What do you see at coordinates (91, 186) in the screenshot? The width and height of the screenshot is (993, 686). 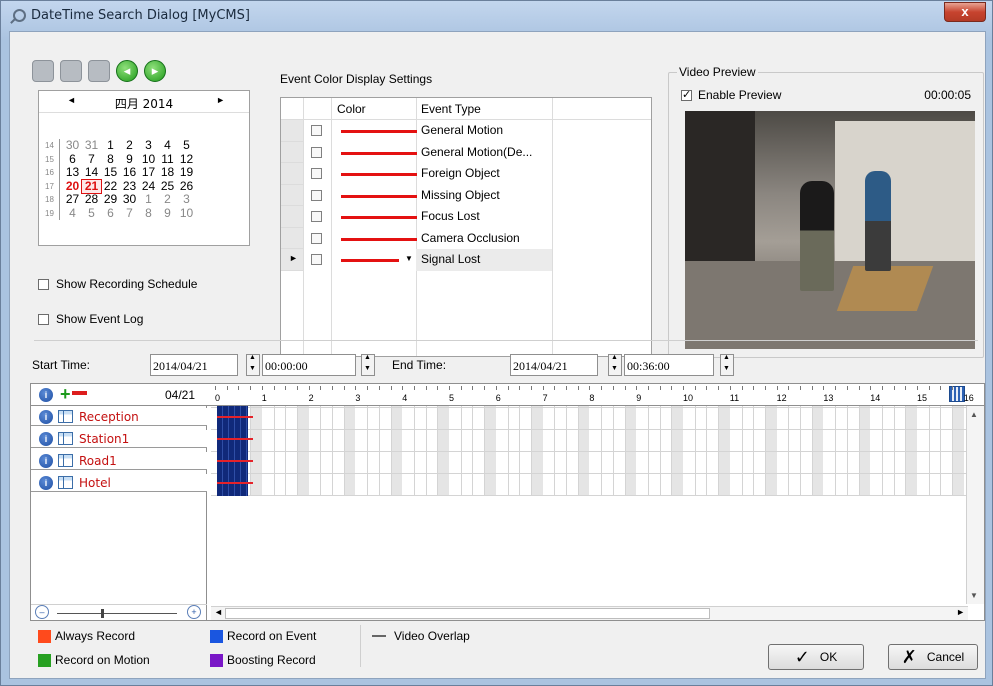 I see `calendar-day: 21` at bounding box center [91, 186].